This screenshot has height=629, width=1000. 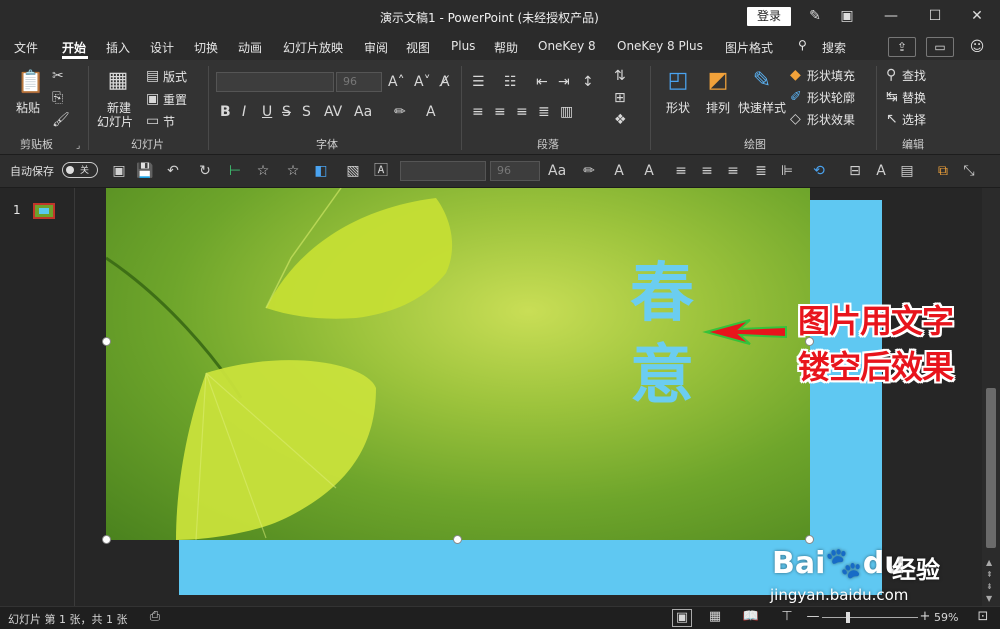 I want to click on columns-icon: ▥, so click(x=566, y=112).